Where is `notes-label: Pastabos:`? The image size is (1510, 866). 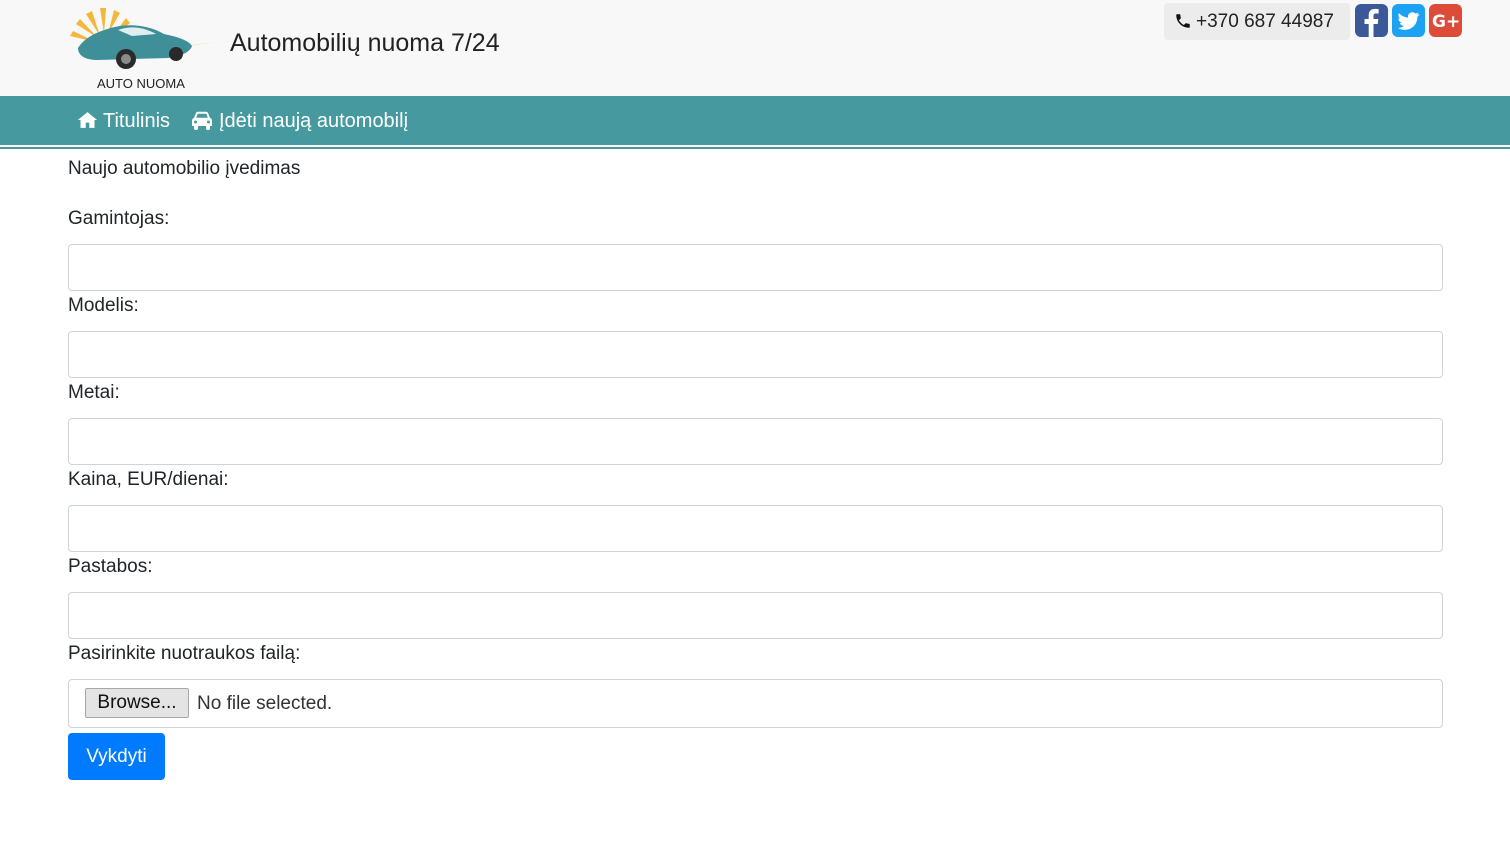
notes-label: Pastabos: is located at coordinates (110, 566).